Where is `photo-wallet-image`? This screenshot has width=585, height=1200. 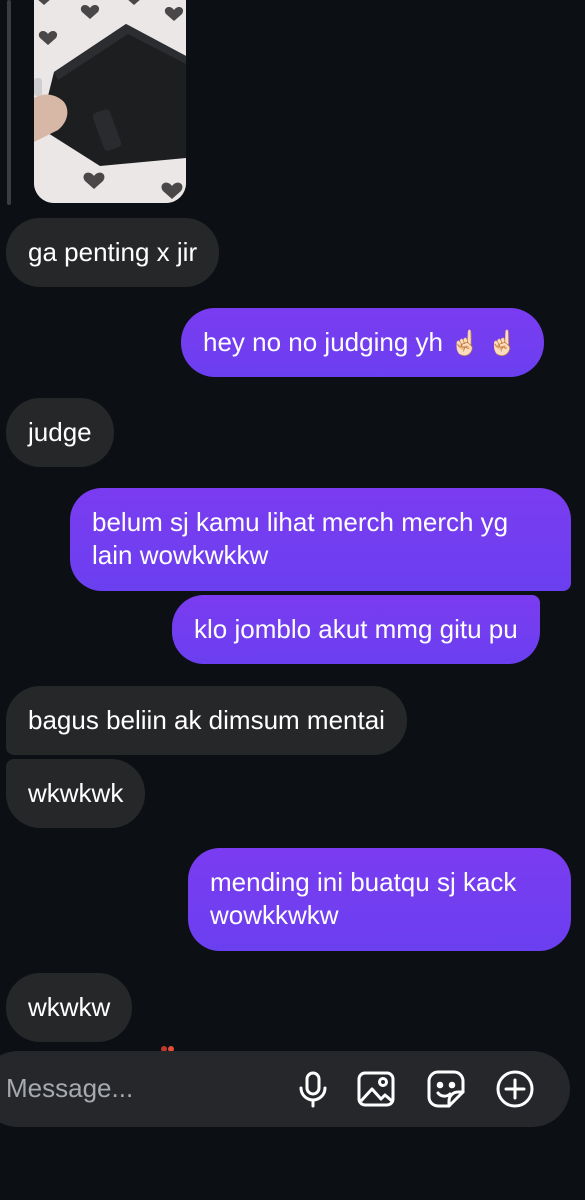 photo-wallet-image is located at coordinates (110, 101).